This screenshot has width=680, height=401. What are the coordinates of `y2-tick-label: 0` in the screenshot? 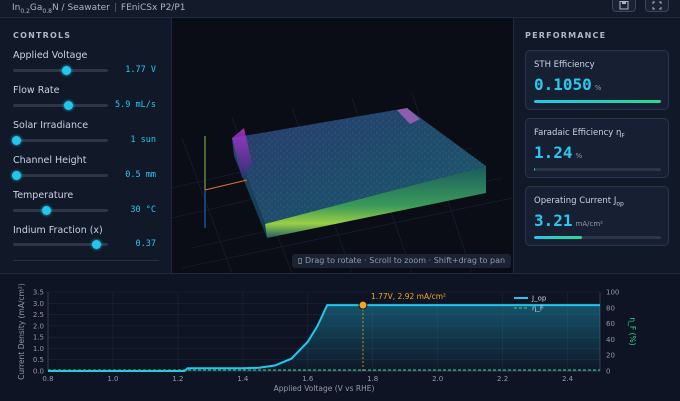 It's located at (608, 372).